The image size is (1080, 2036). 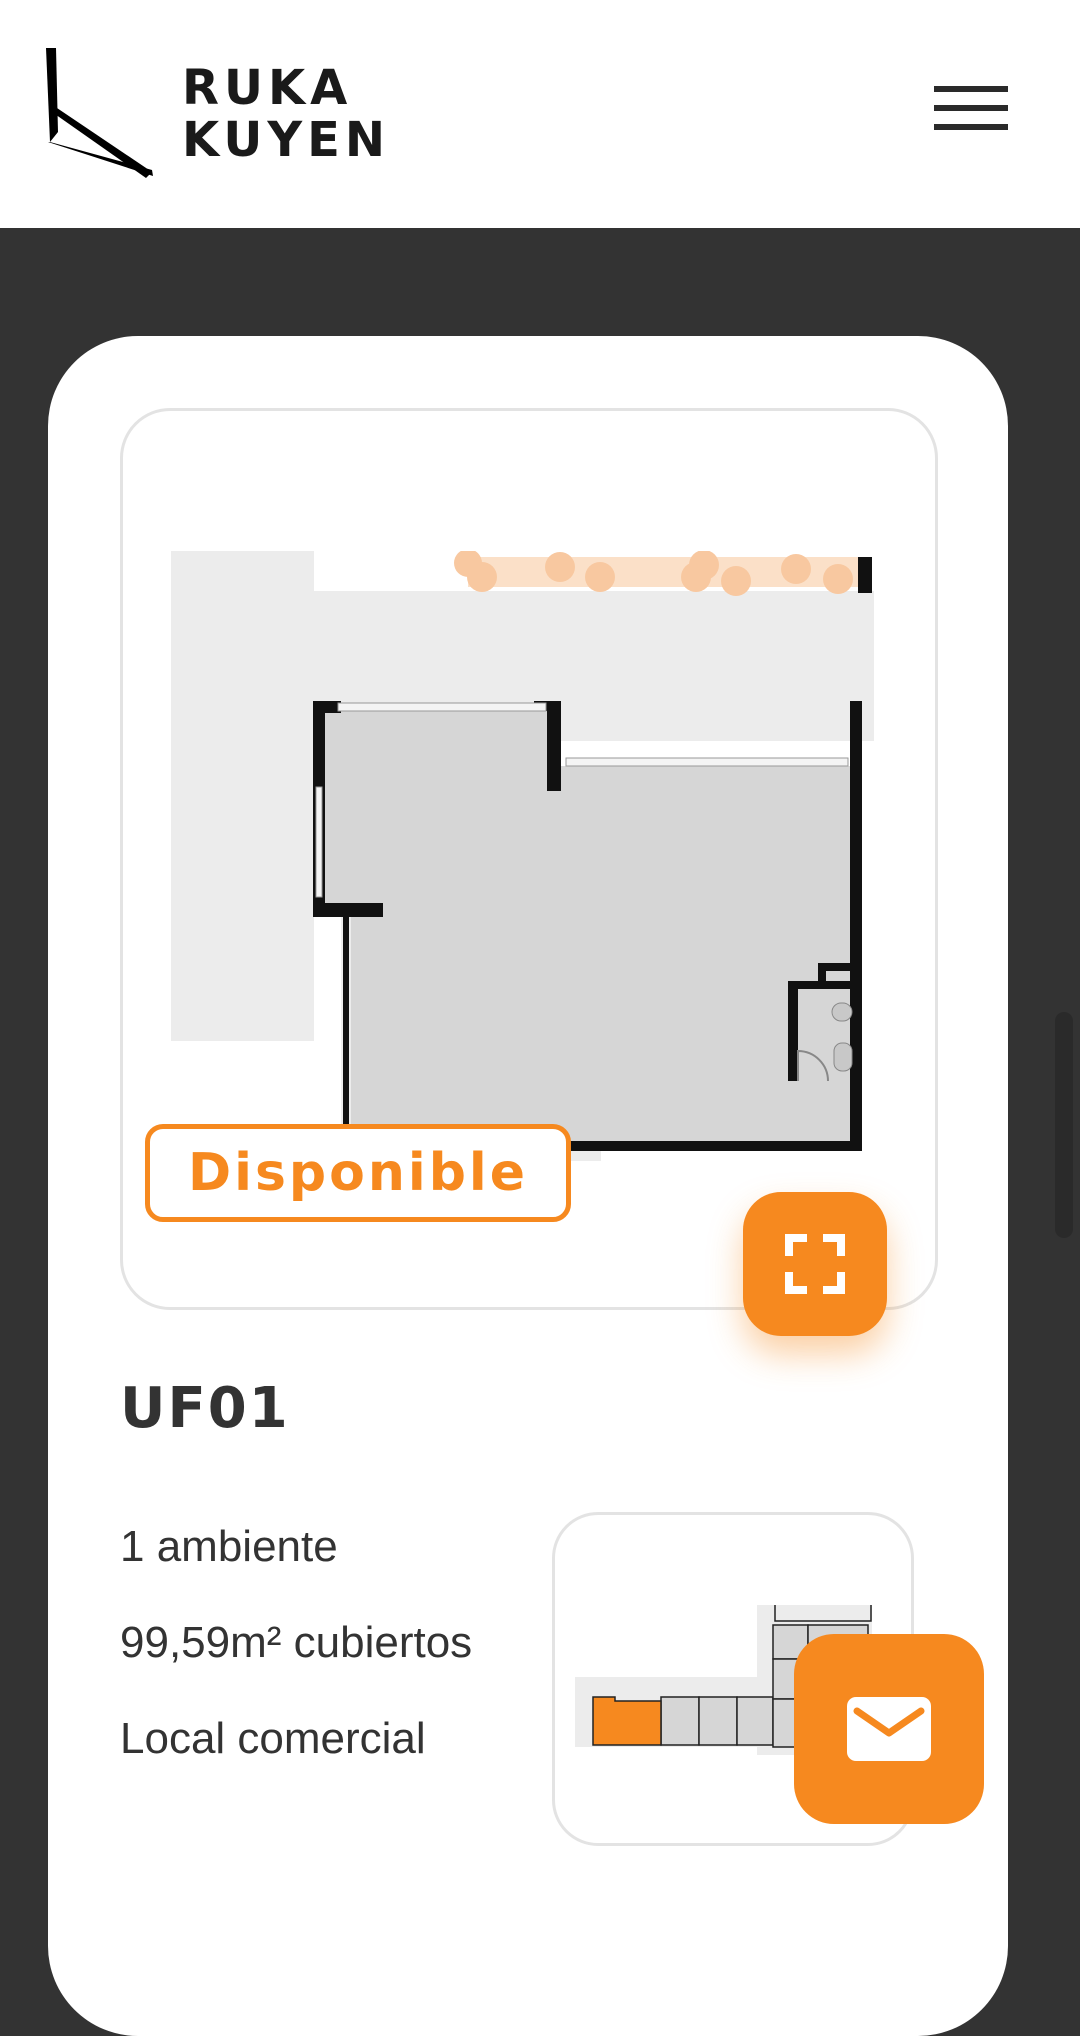 I want to click on expand-plan-button, so click(x=815, y=1264).